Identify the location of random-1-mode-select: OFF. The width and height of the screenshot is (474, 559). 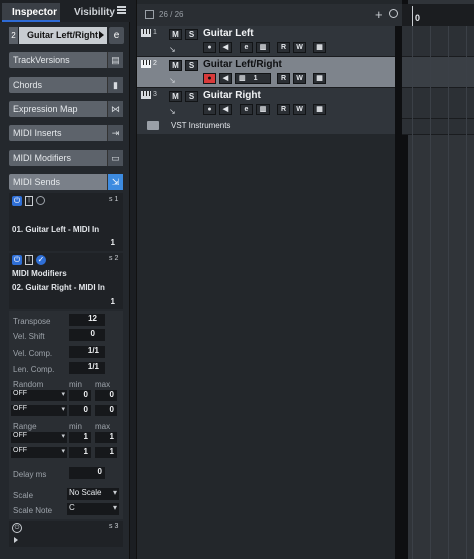
(39, 395).